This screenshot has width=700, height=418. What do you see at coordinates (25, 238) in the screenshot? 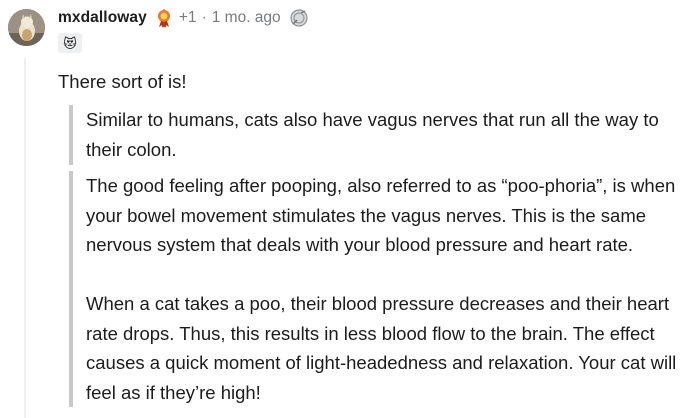
I see `thread-line` at bounding box center [25, 238].